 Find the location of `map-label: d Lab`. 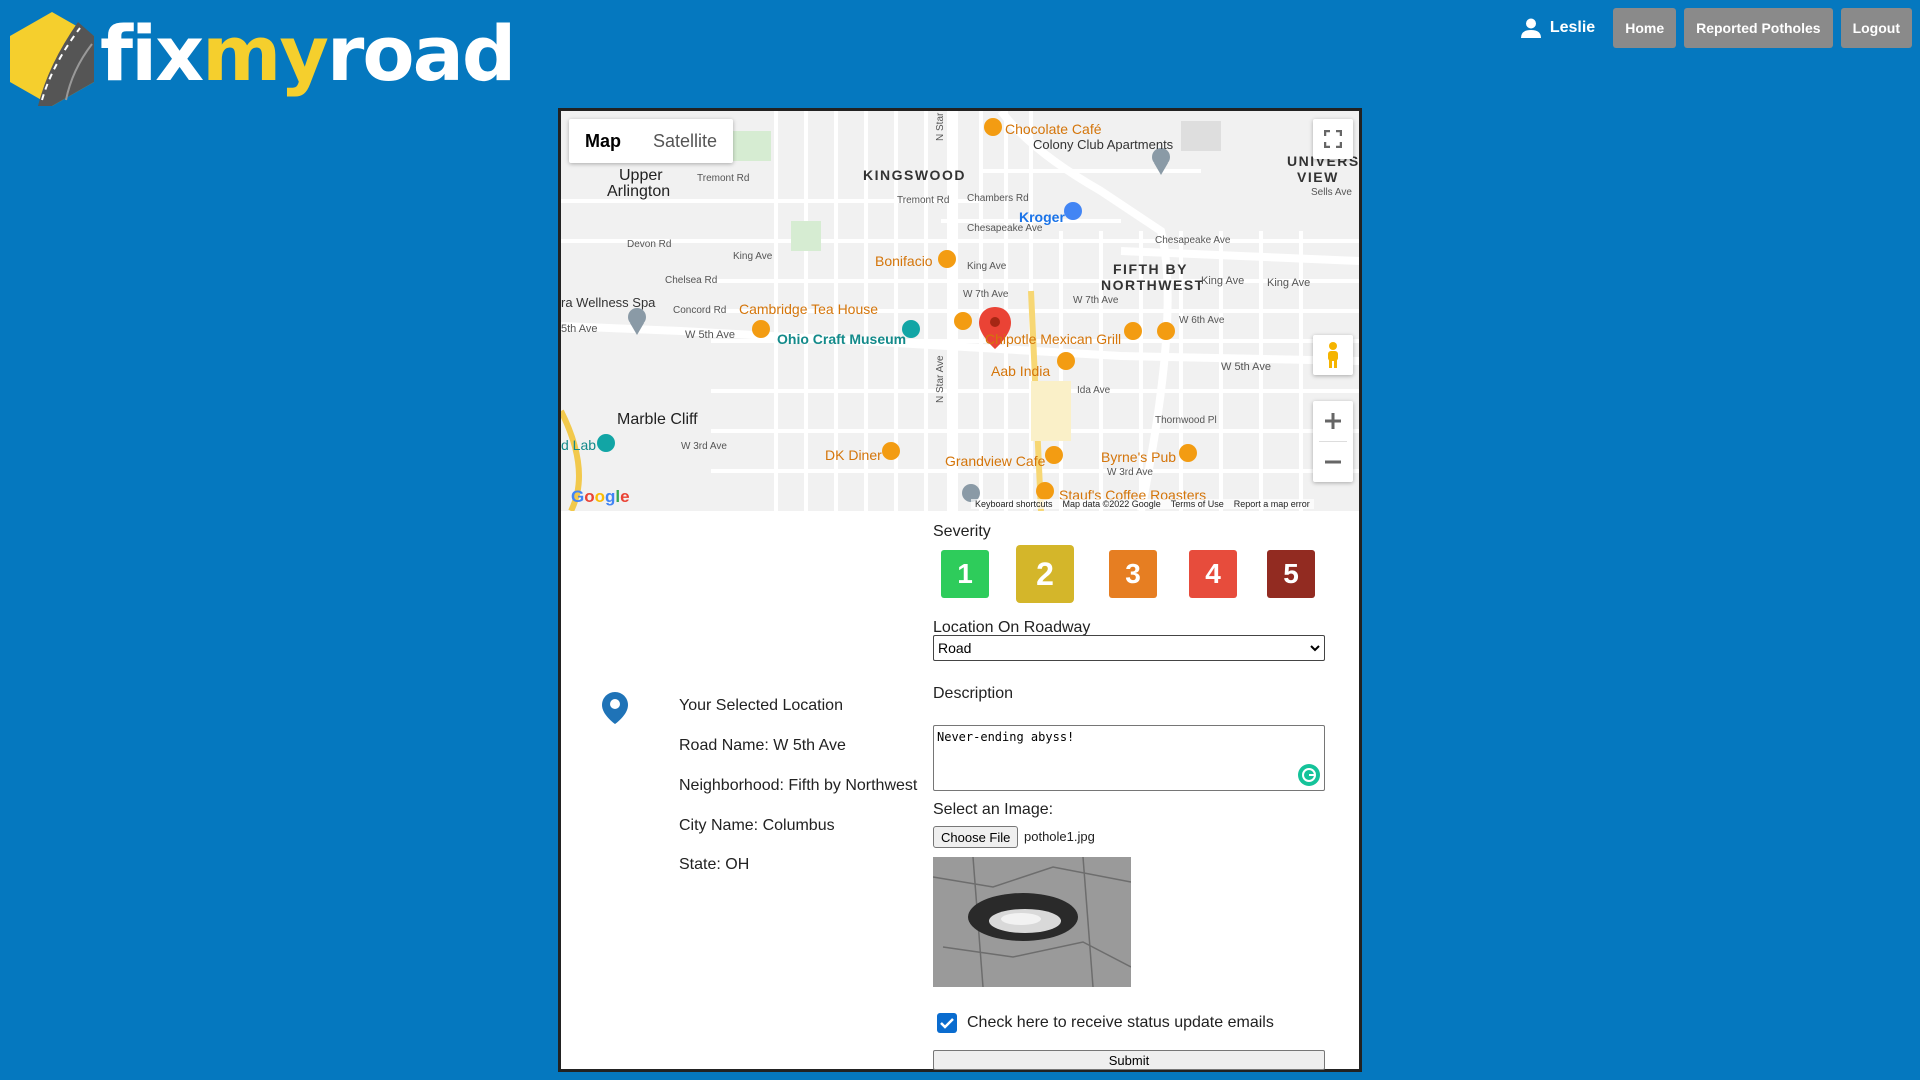

map-label: d Lab is located at coordinates (579, 445).